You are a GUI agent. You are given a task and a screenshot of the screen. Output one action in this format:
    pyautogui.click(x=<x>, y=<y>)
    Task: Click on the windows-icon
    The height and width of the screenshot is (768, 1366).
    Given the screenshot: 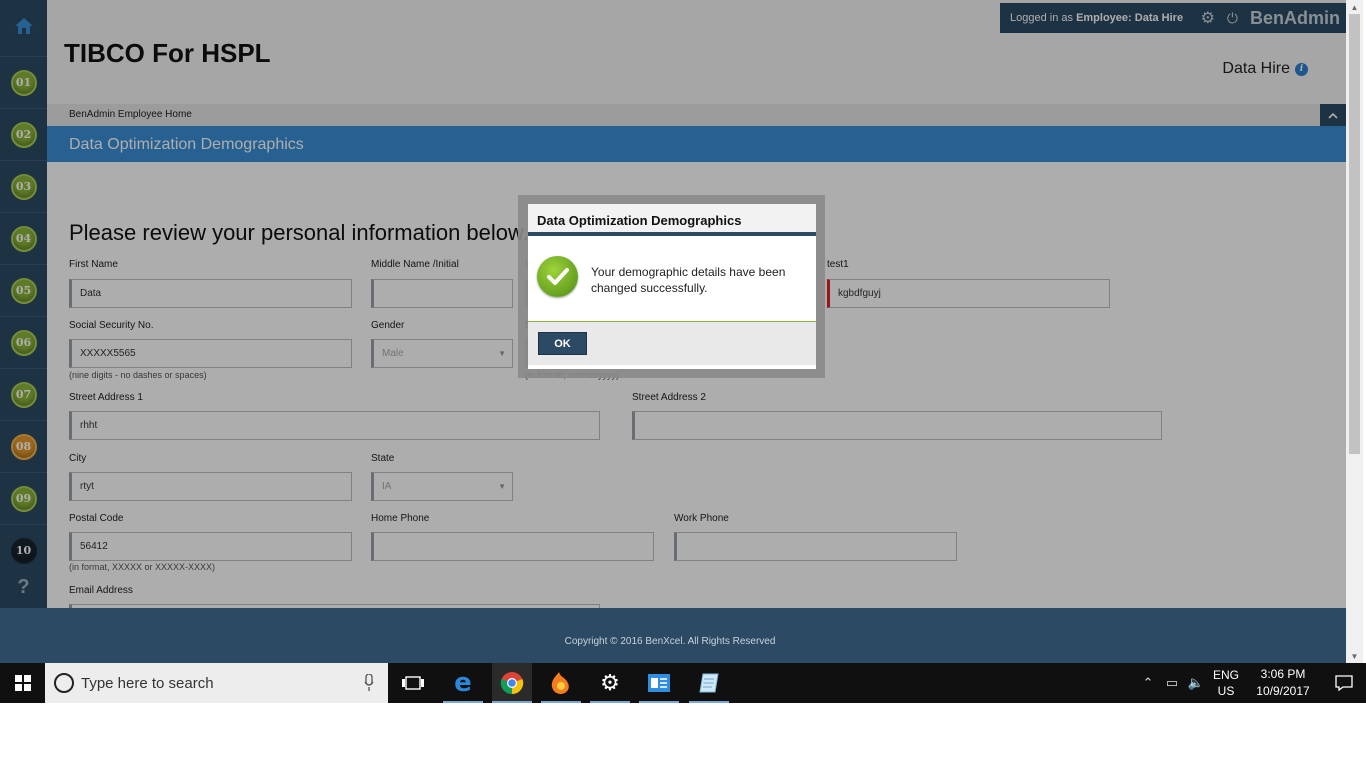 What is the action you would take?
    pyautogui.click(x=22, y=683)
    